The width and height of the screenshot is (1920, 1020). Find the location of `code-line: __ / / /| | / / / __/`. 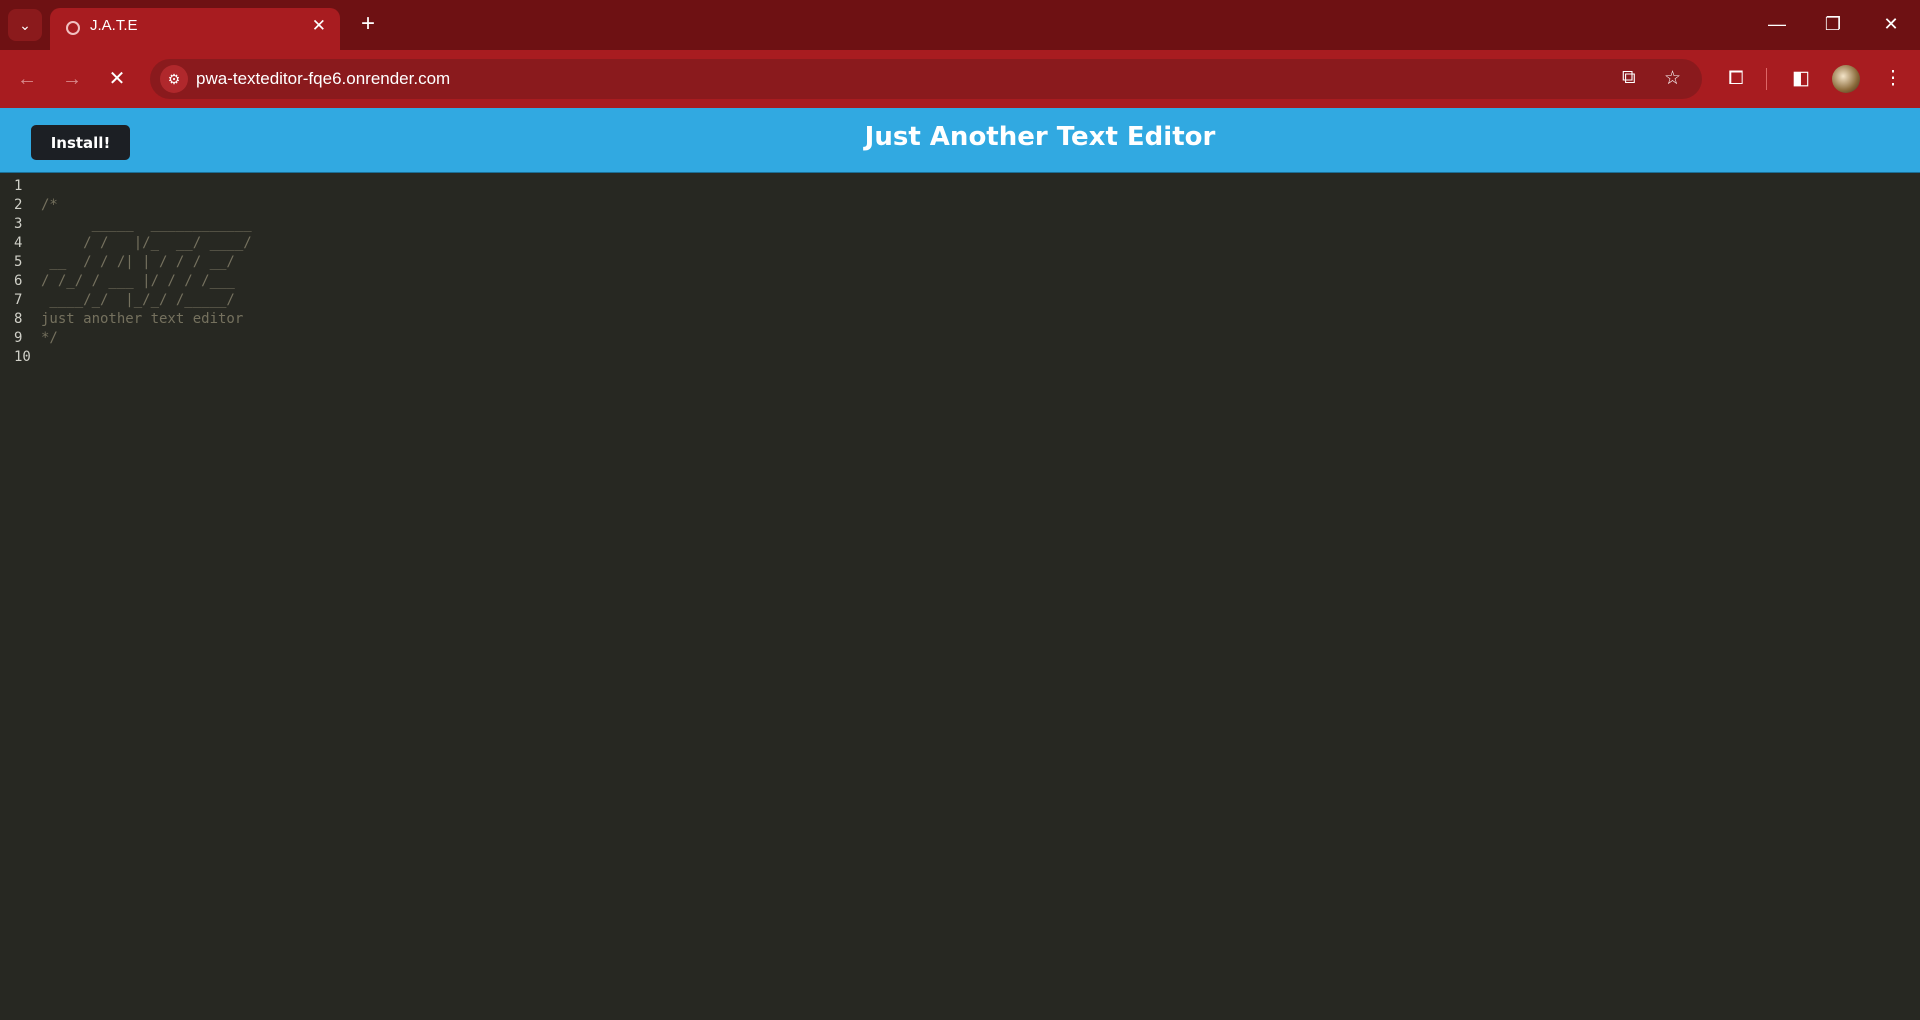

code-line: __ / / /| | / / / __/ is located at coordinates (146, 262).